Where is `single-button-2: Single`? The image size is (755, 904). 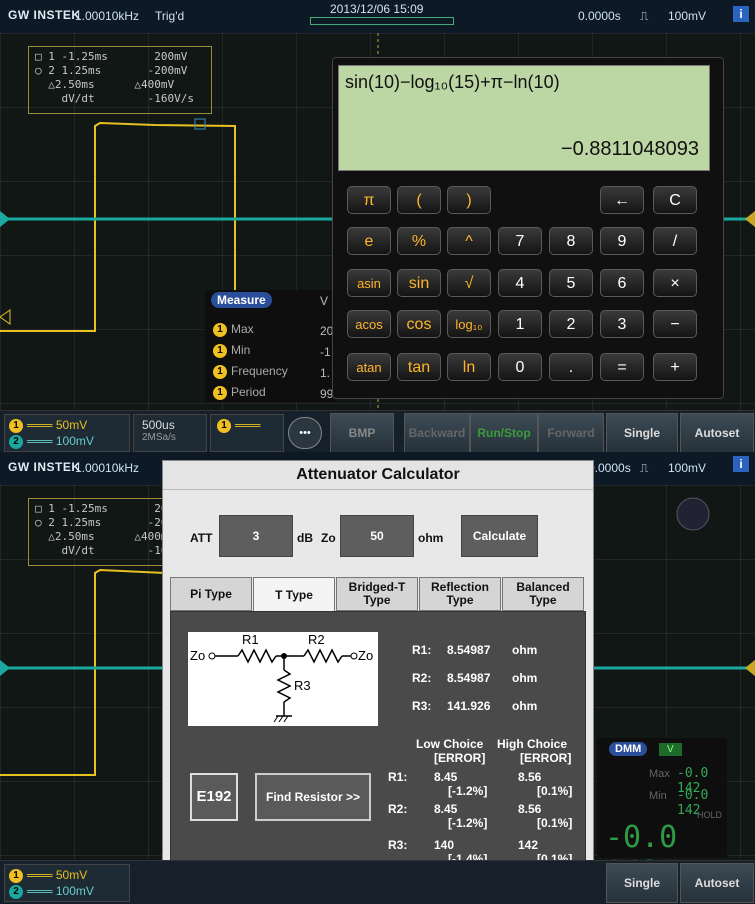
single-button-2: Single is located at coordinates (642, 883).